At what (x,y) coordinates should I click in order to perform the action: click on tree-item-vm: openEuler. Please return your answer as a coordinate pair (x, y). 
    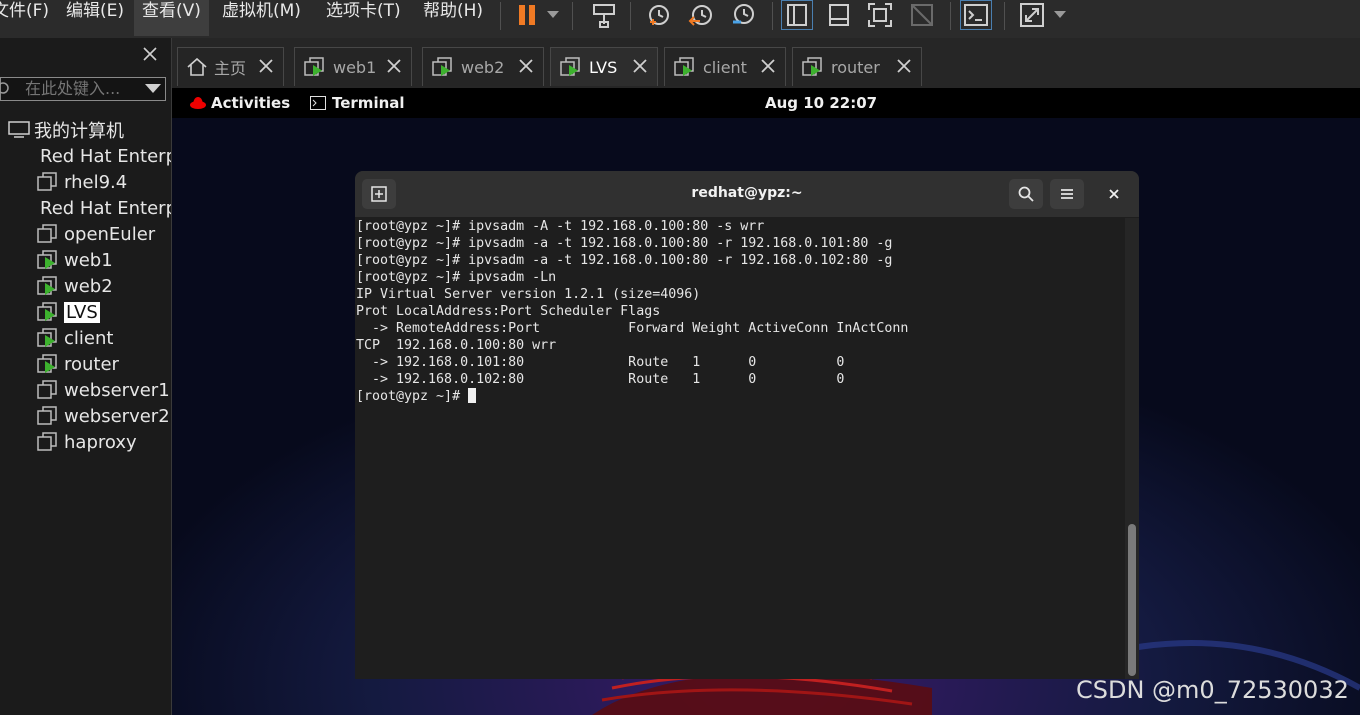
    Looking at the image, I should click on (103, 234).